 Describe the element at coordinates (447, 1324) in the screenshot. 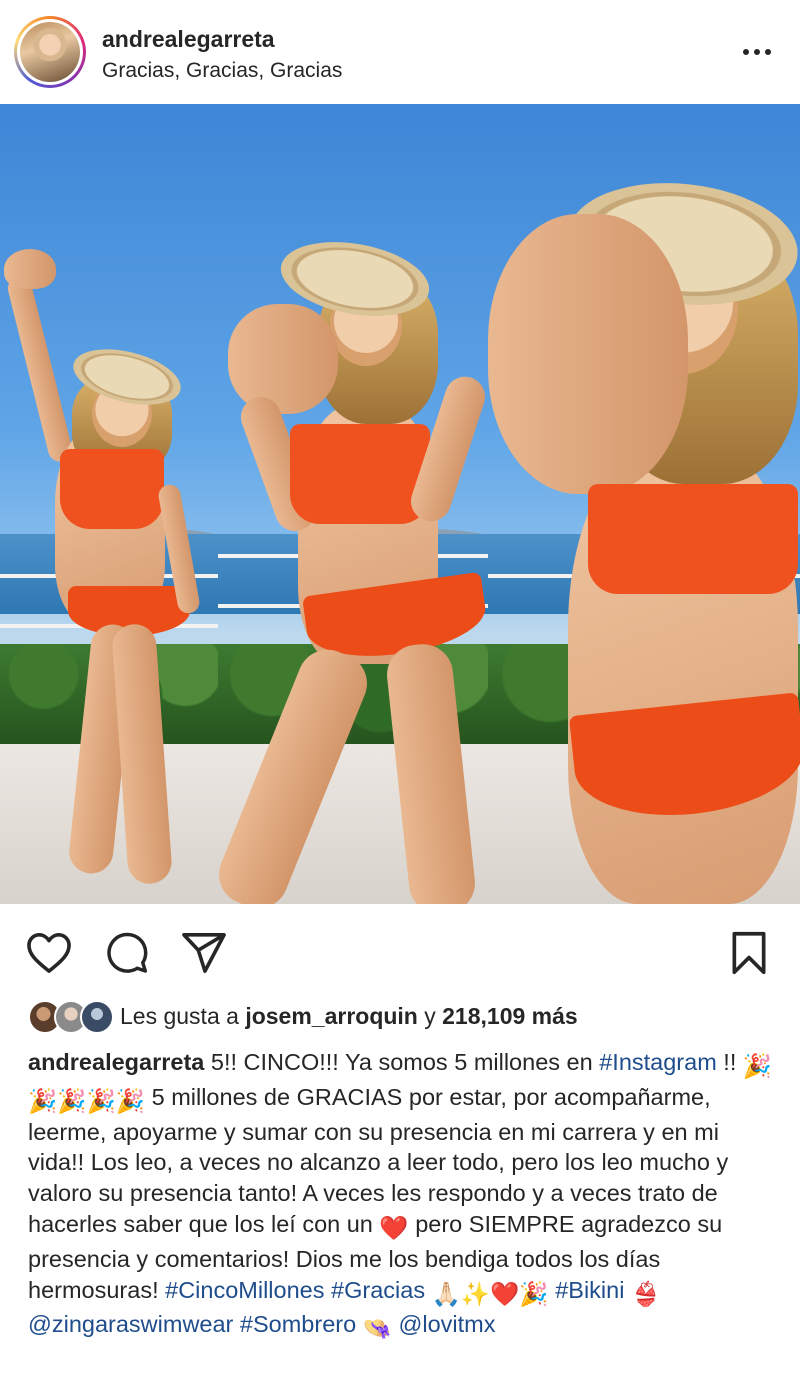

I see `mention-lovitmx: @lovitmx` at that location.